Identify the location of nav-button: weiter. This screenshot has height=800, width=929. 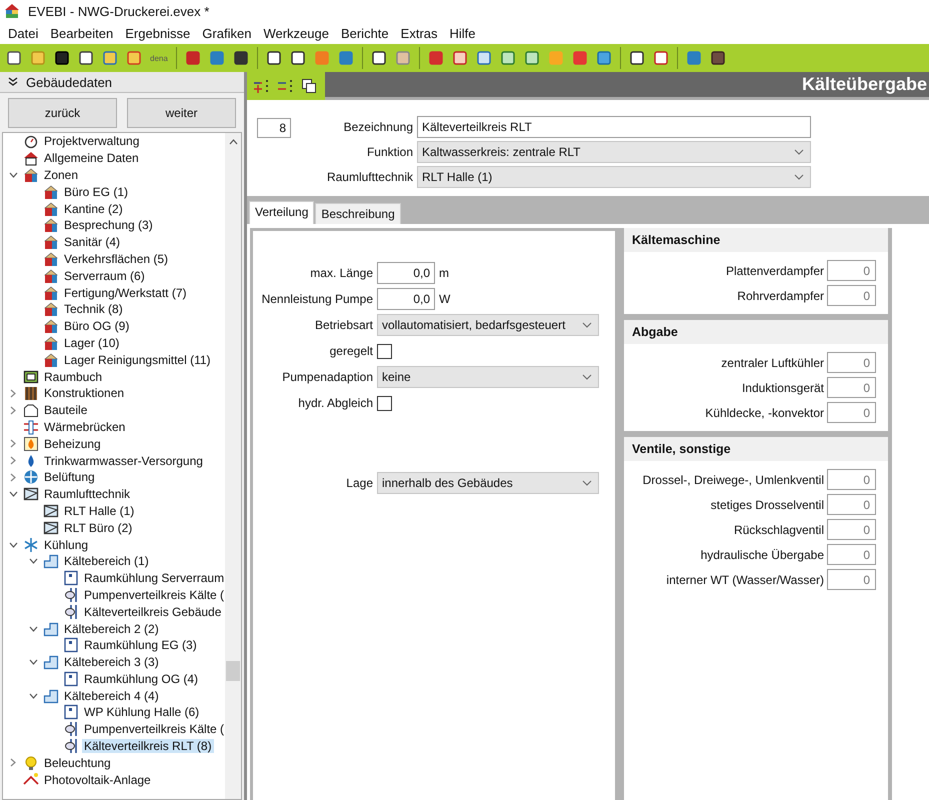
(181, 113).